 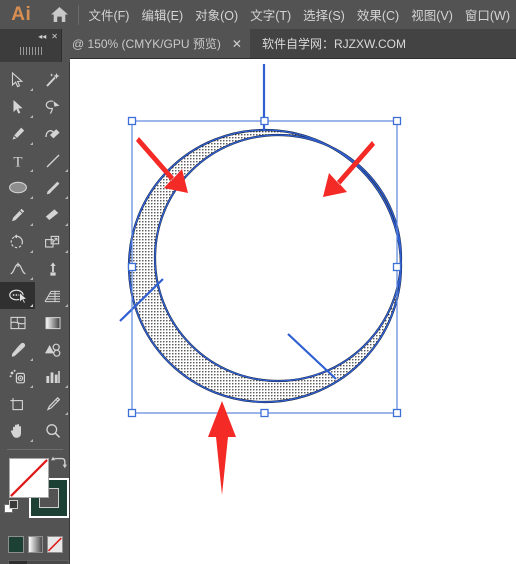 I want to click on app-logo: Ai, so click(x=21, y=14).